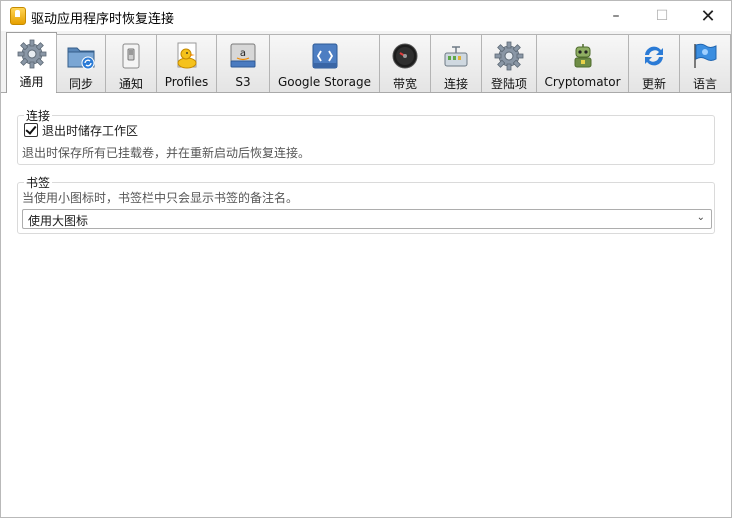 The image size is (732, 518). What do you see at coordinates (662, 16) in the screenshot?
I see `maximize-button: ☐` at bounding box center [662, 16].